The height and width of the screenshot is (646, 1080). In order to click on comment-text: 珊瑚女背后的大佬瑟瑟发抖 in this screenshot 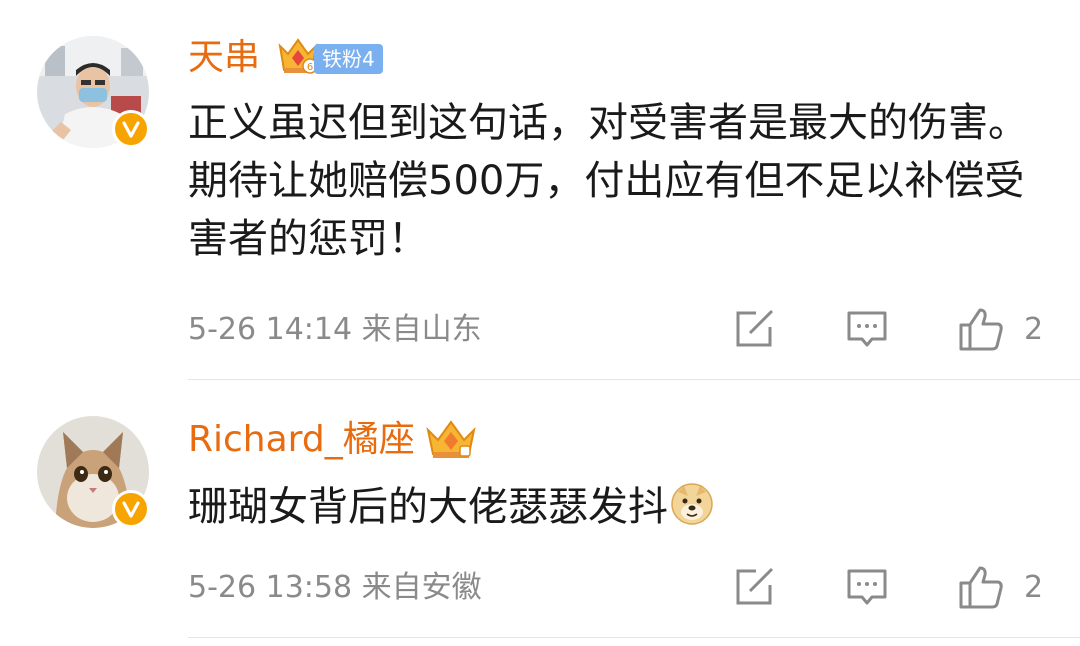, I will do `click(618, 510)`.